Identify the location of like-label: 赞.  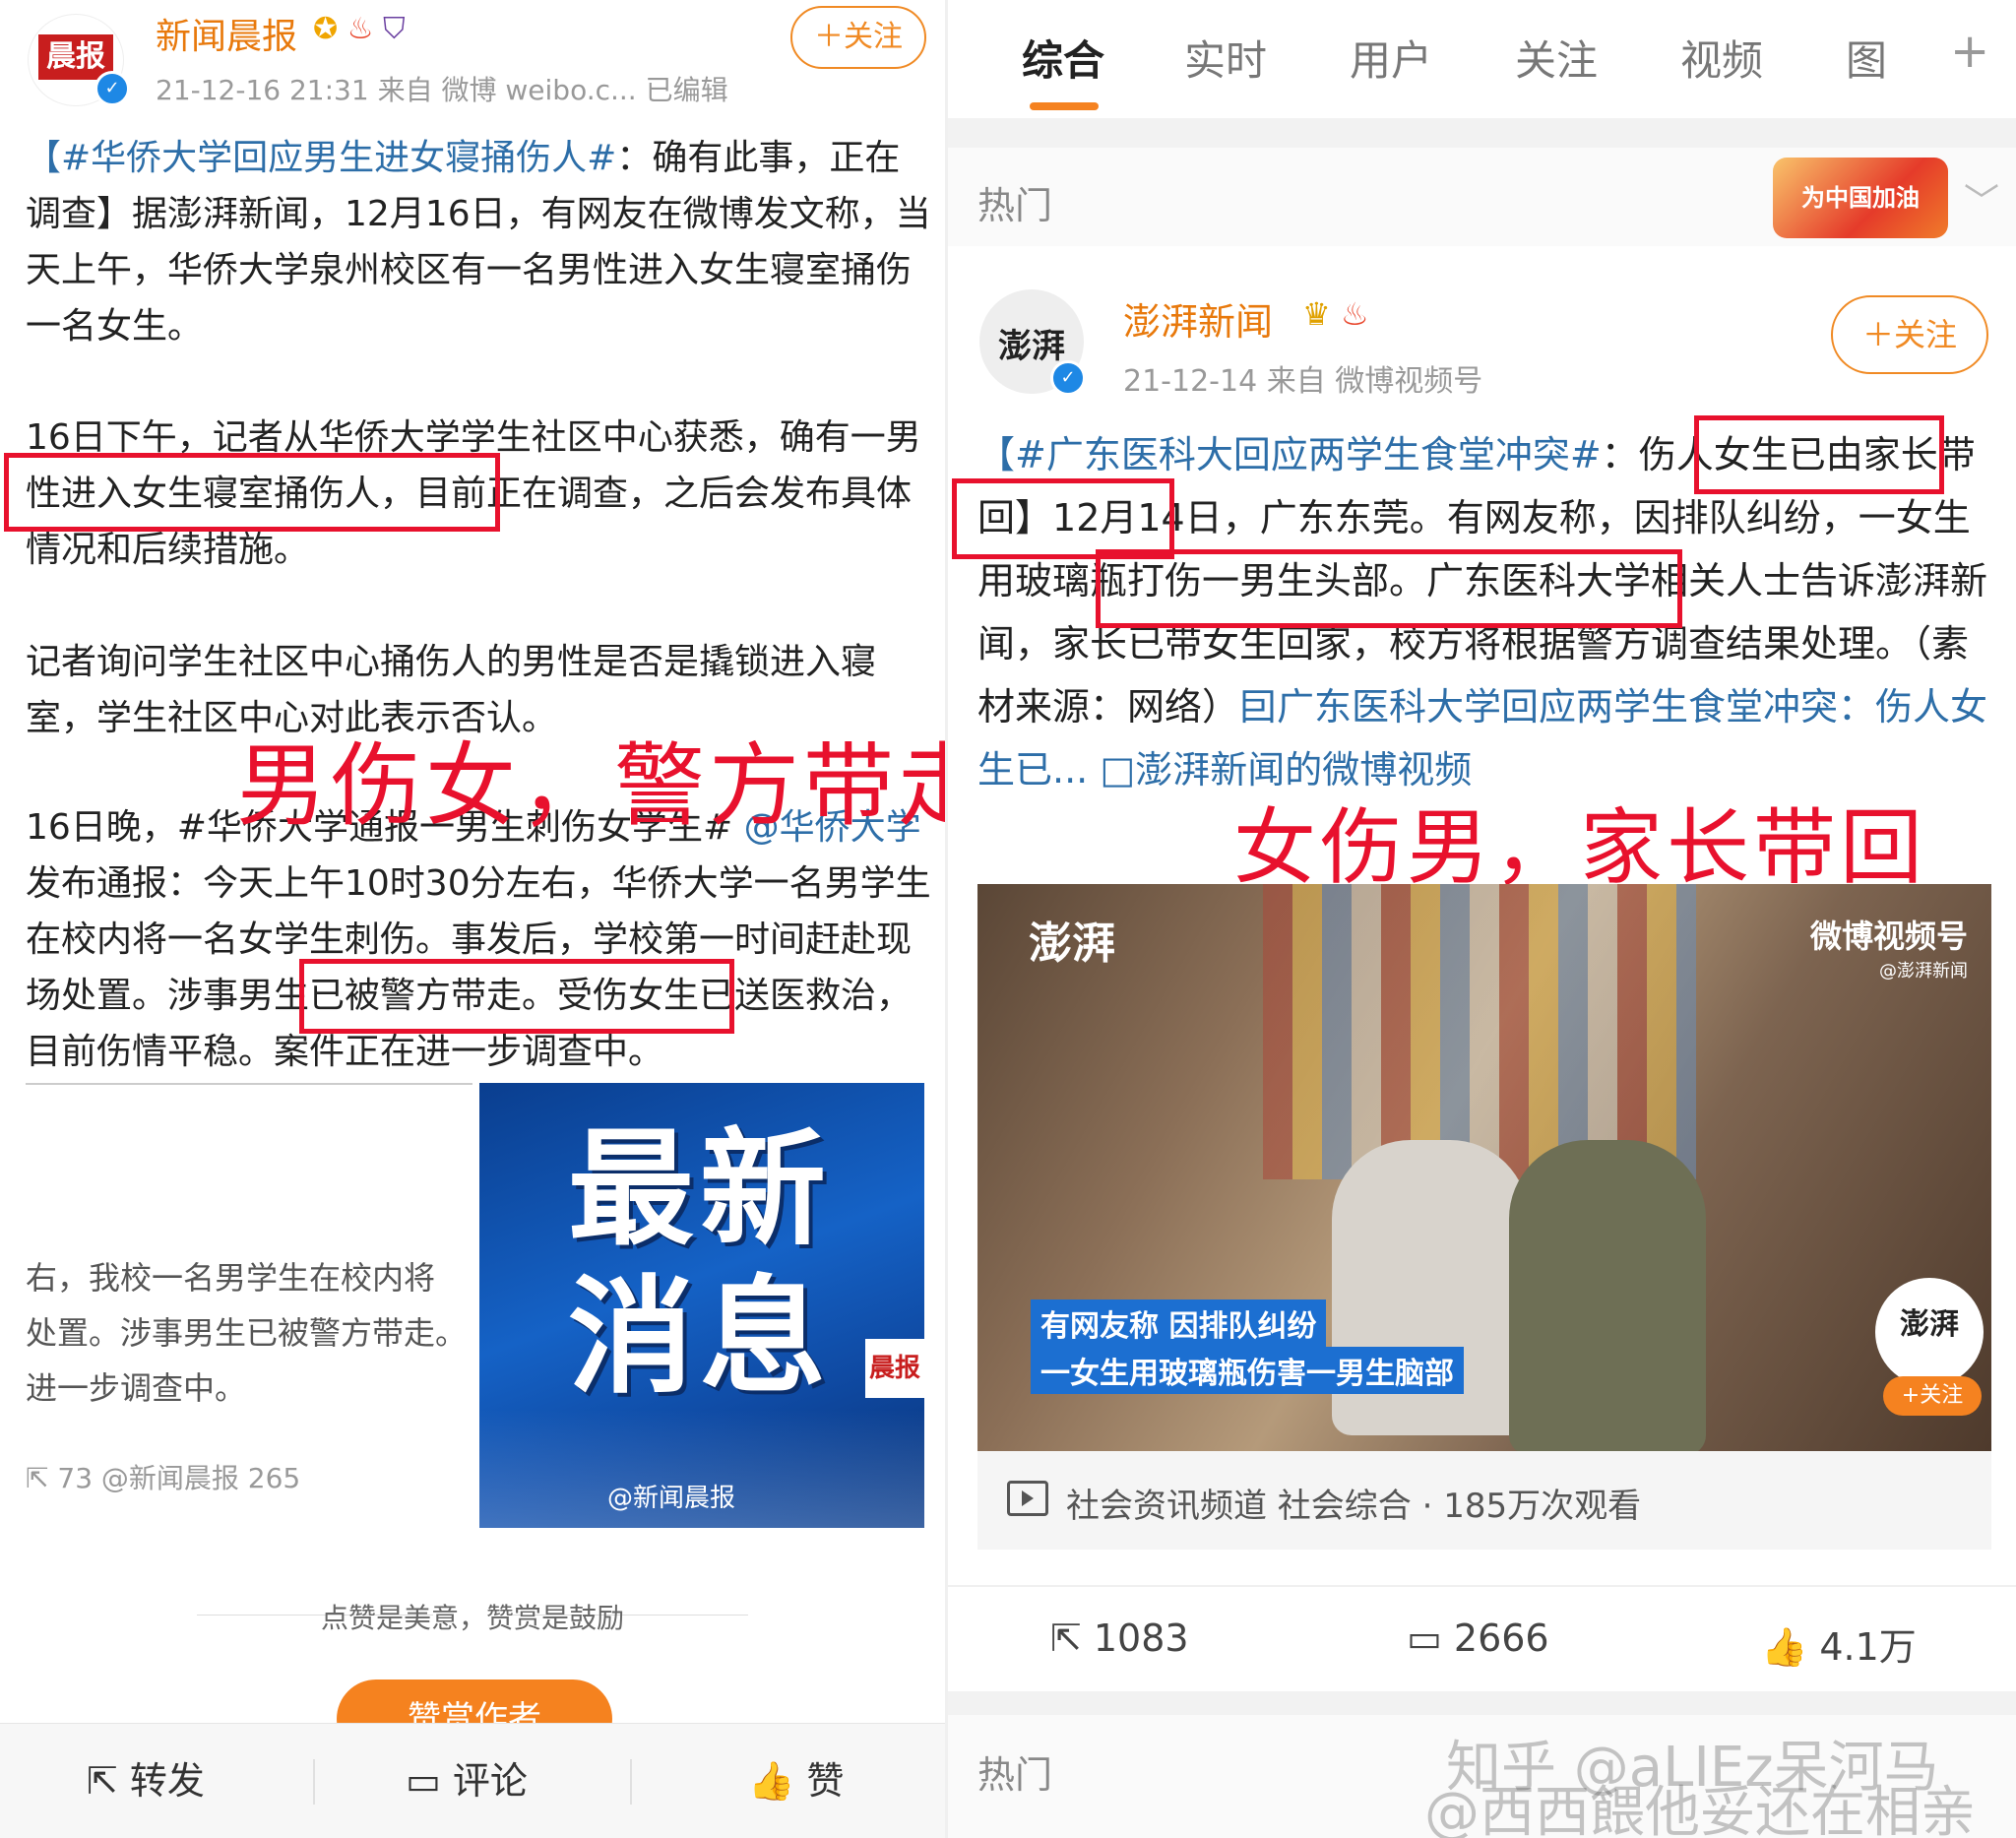
(825, 1781).